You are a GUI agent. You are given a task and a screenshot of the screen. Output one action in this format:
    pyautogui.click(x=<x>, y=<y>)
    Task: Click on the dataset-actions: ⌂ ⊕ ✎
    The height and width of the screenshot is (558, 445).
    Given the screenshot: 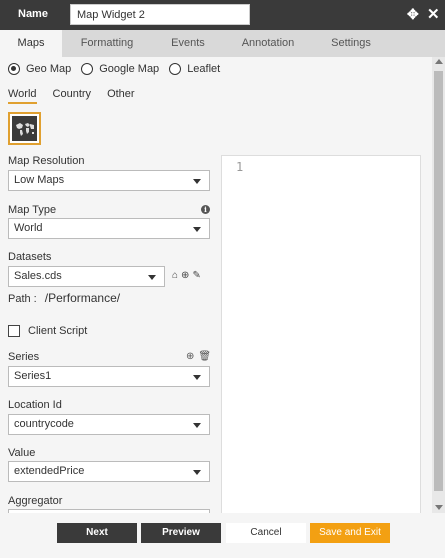 What is the action you would take?
    pyautogui.click(x=188, y=275)
    